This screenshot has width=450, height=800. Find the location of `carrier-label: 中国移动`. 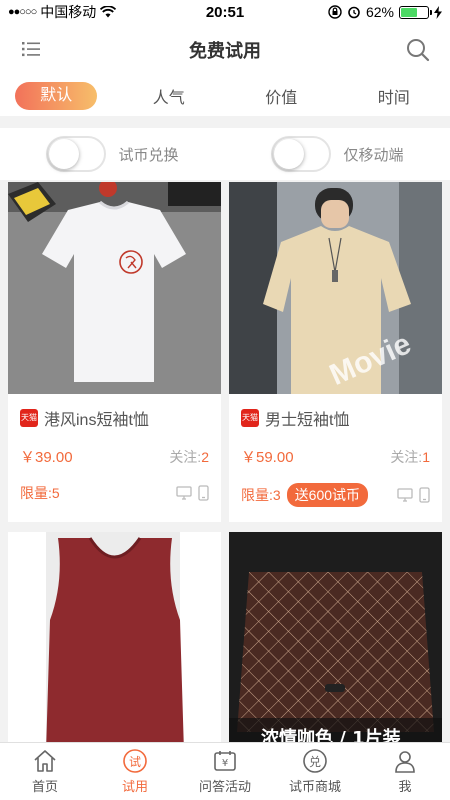

carrier-label: 中国移动 is located at coordinates (68, 12).